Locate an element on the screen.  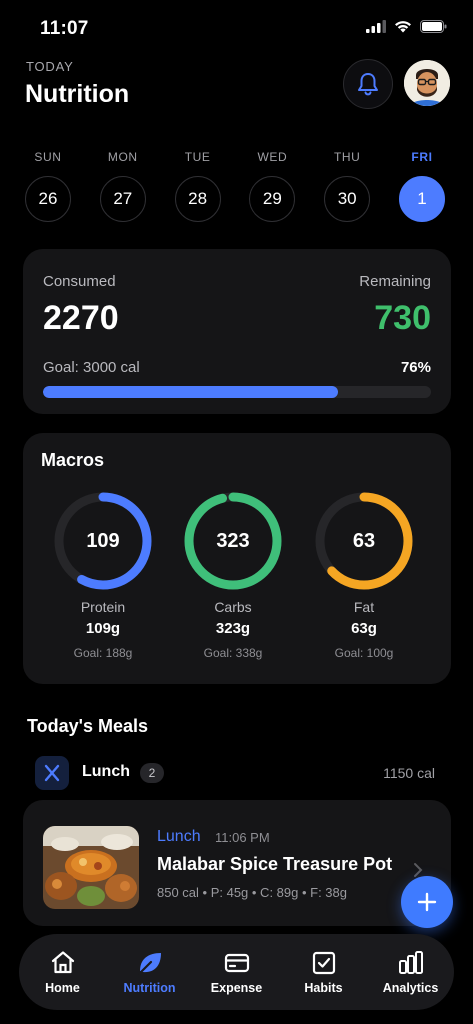
day-sun: SUN 26 is located at coordinates (48, 186).